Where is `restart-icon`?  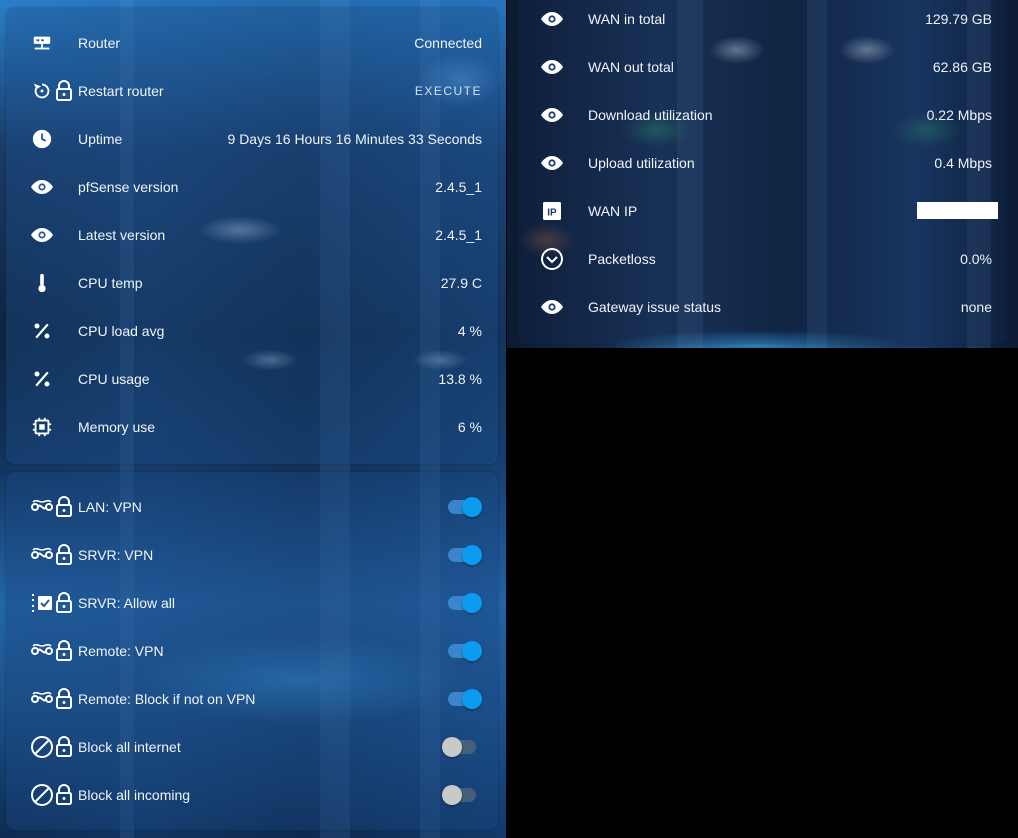
restart-icon is located at coordinates (42, 91).